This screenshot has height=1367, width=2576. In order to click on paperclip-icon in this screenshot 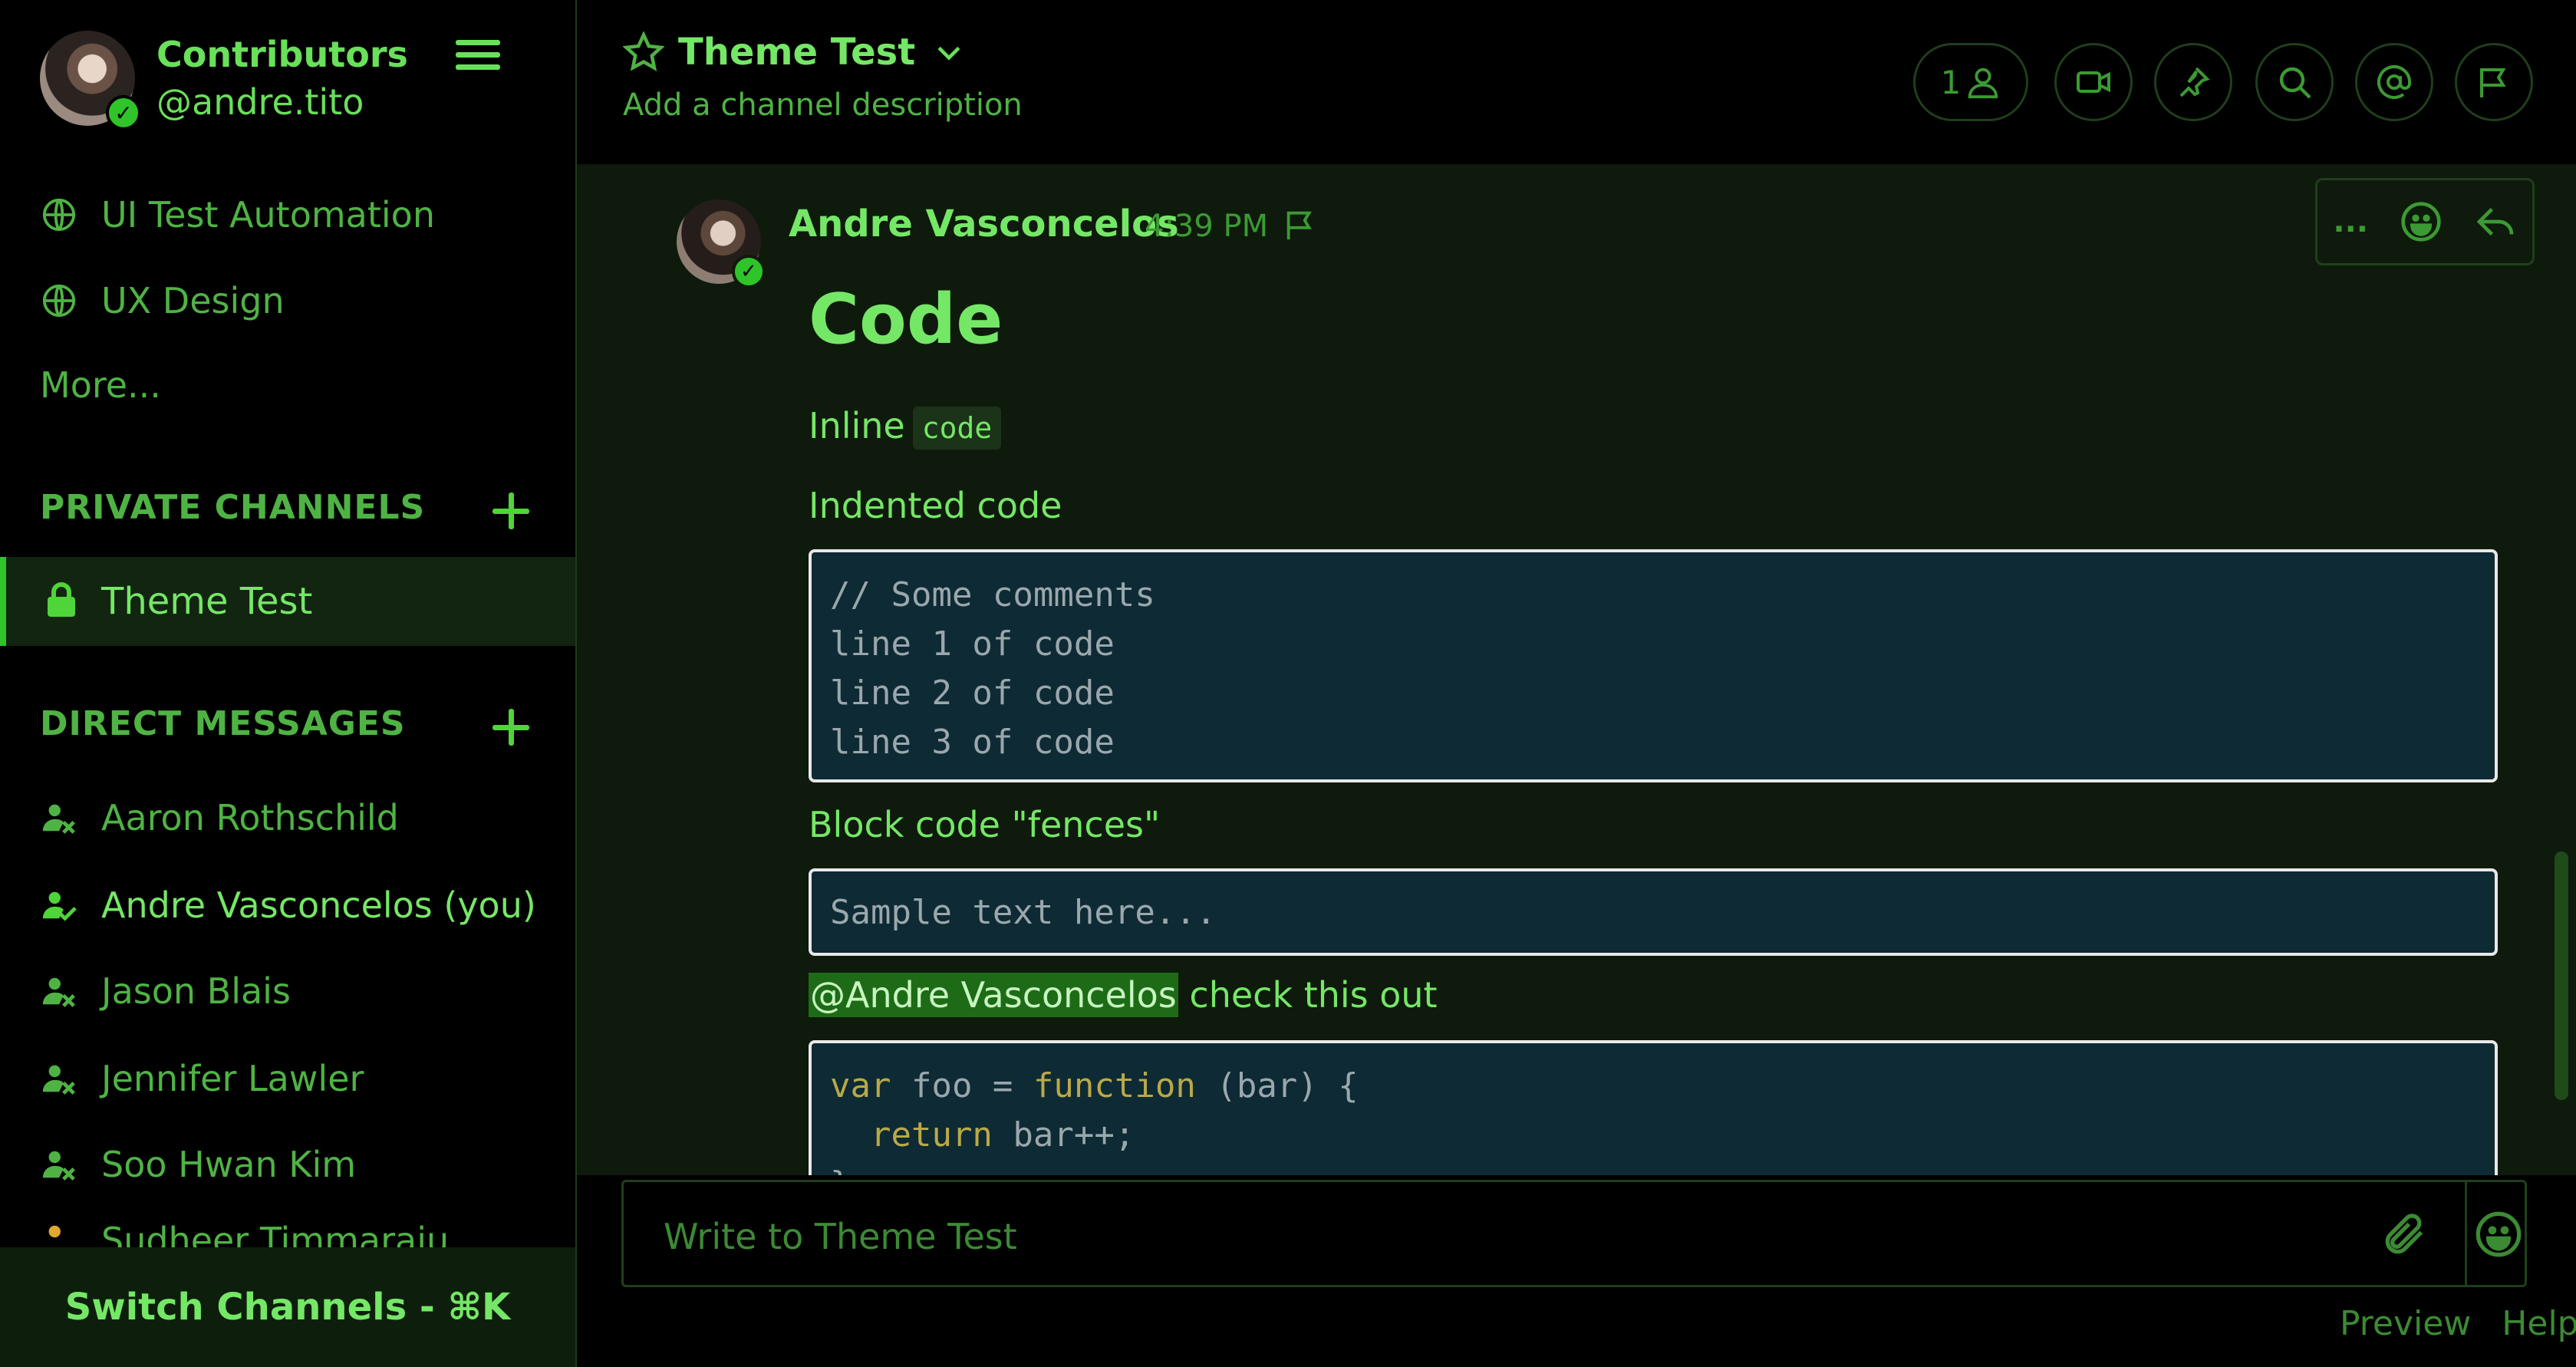, I will do `click(2404, 1236)`.